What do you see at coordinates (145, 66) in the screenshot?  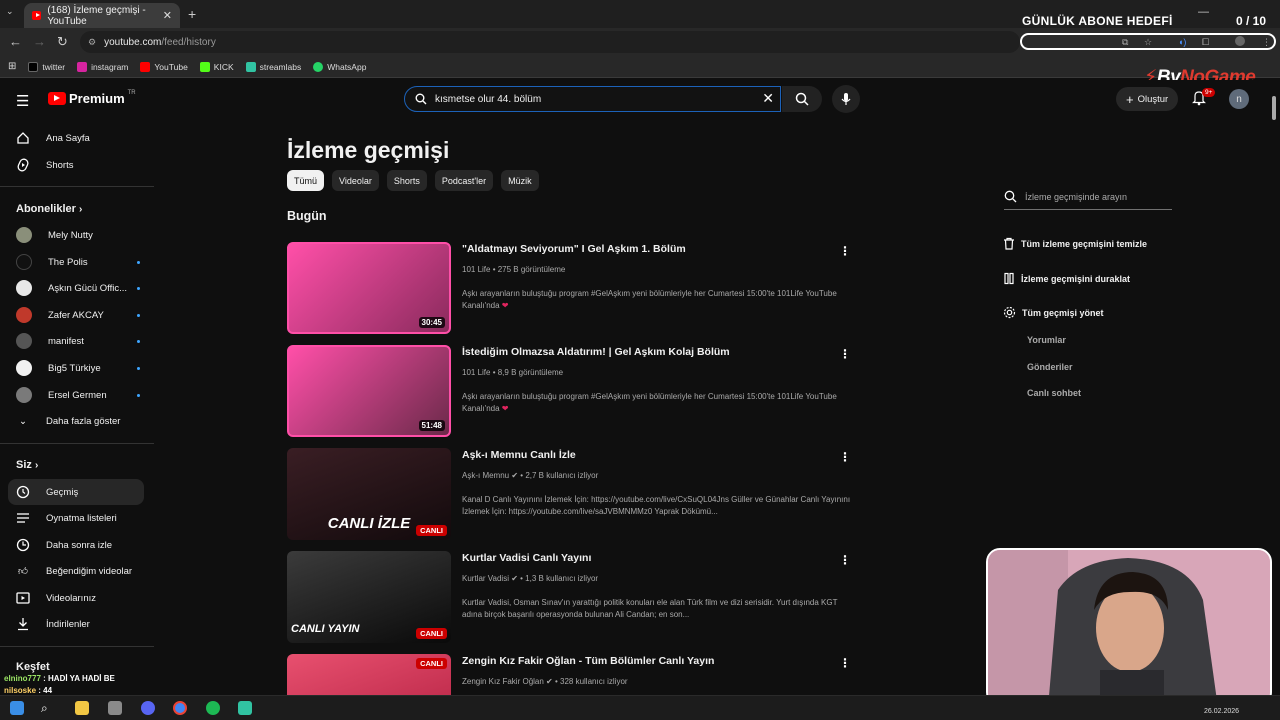 I see `youtube-icon` at bounding box center [145, 66].